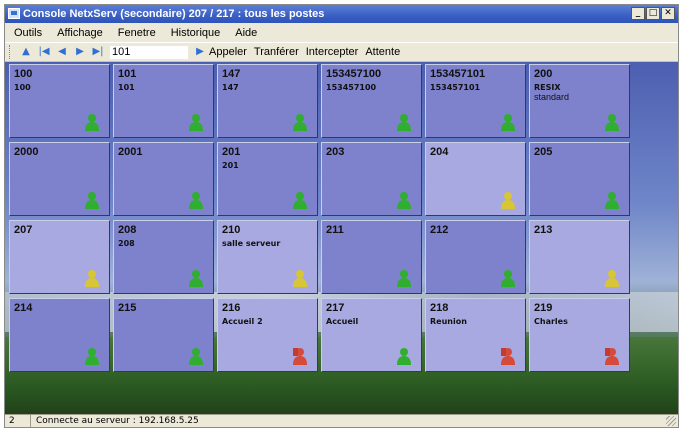 This screenshot has height=428, width=683. Describe the element at coordinates (23, 74) in the screenshot. I see `extension-number: 100` at that location.